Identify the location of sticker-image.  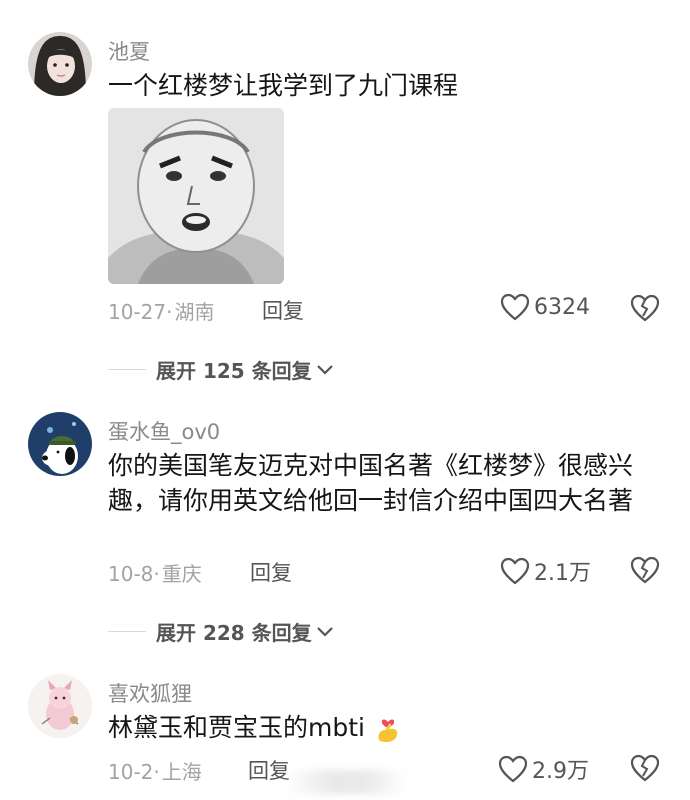
(196, 196).